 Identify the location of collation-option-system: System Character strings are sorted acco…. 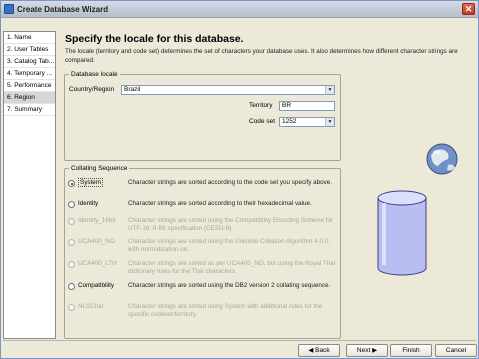
(202, 187).